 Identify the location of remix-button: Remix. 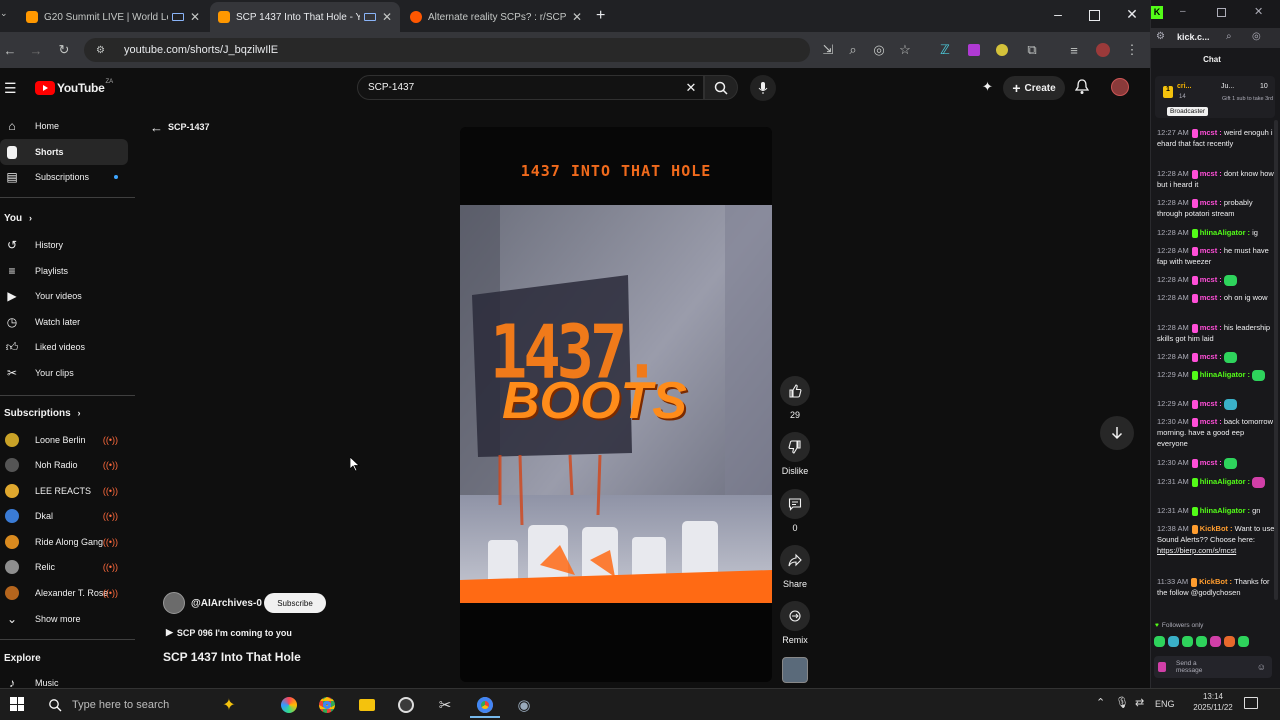
(795, 623).